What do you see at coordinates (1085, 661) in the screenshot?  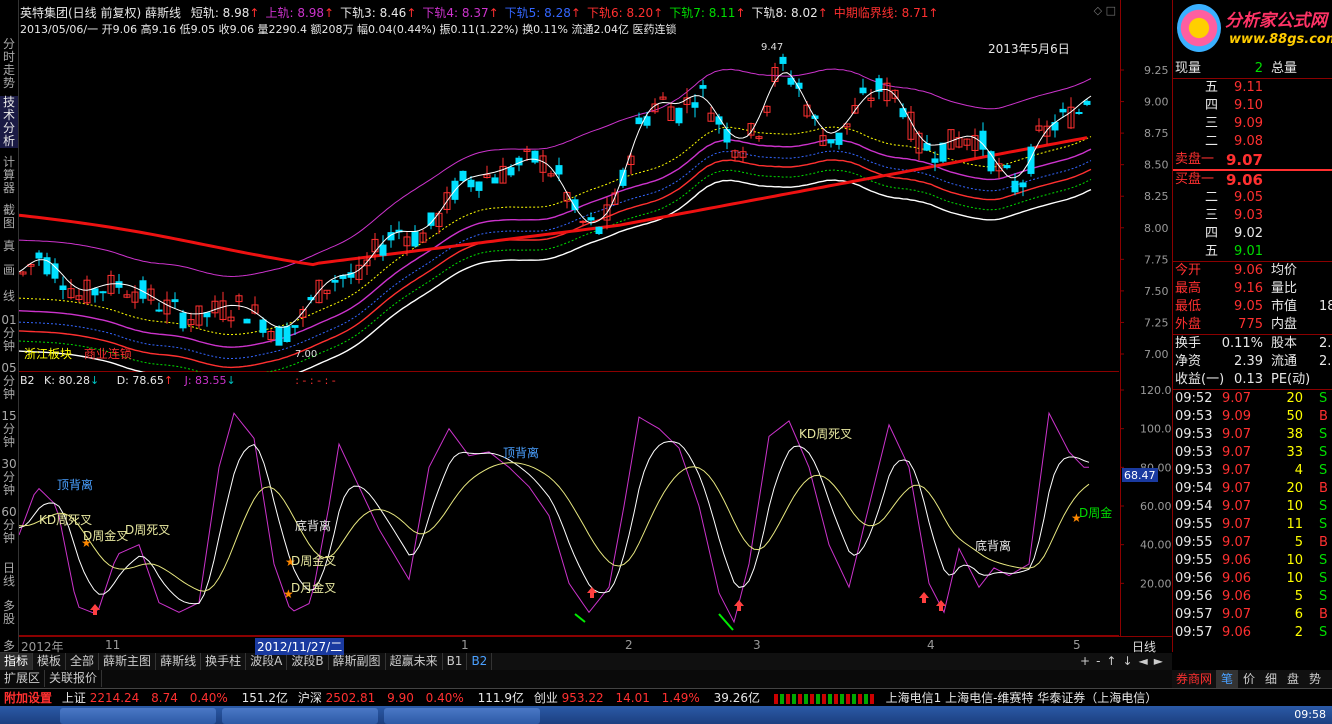 I see `nav-control-0: +` at bounding box center [1085, 661].